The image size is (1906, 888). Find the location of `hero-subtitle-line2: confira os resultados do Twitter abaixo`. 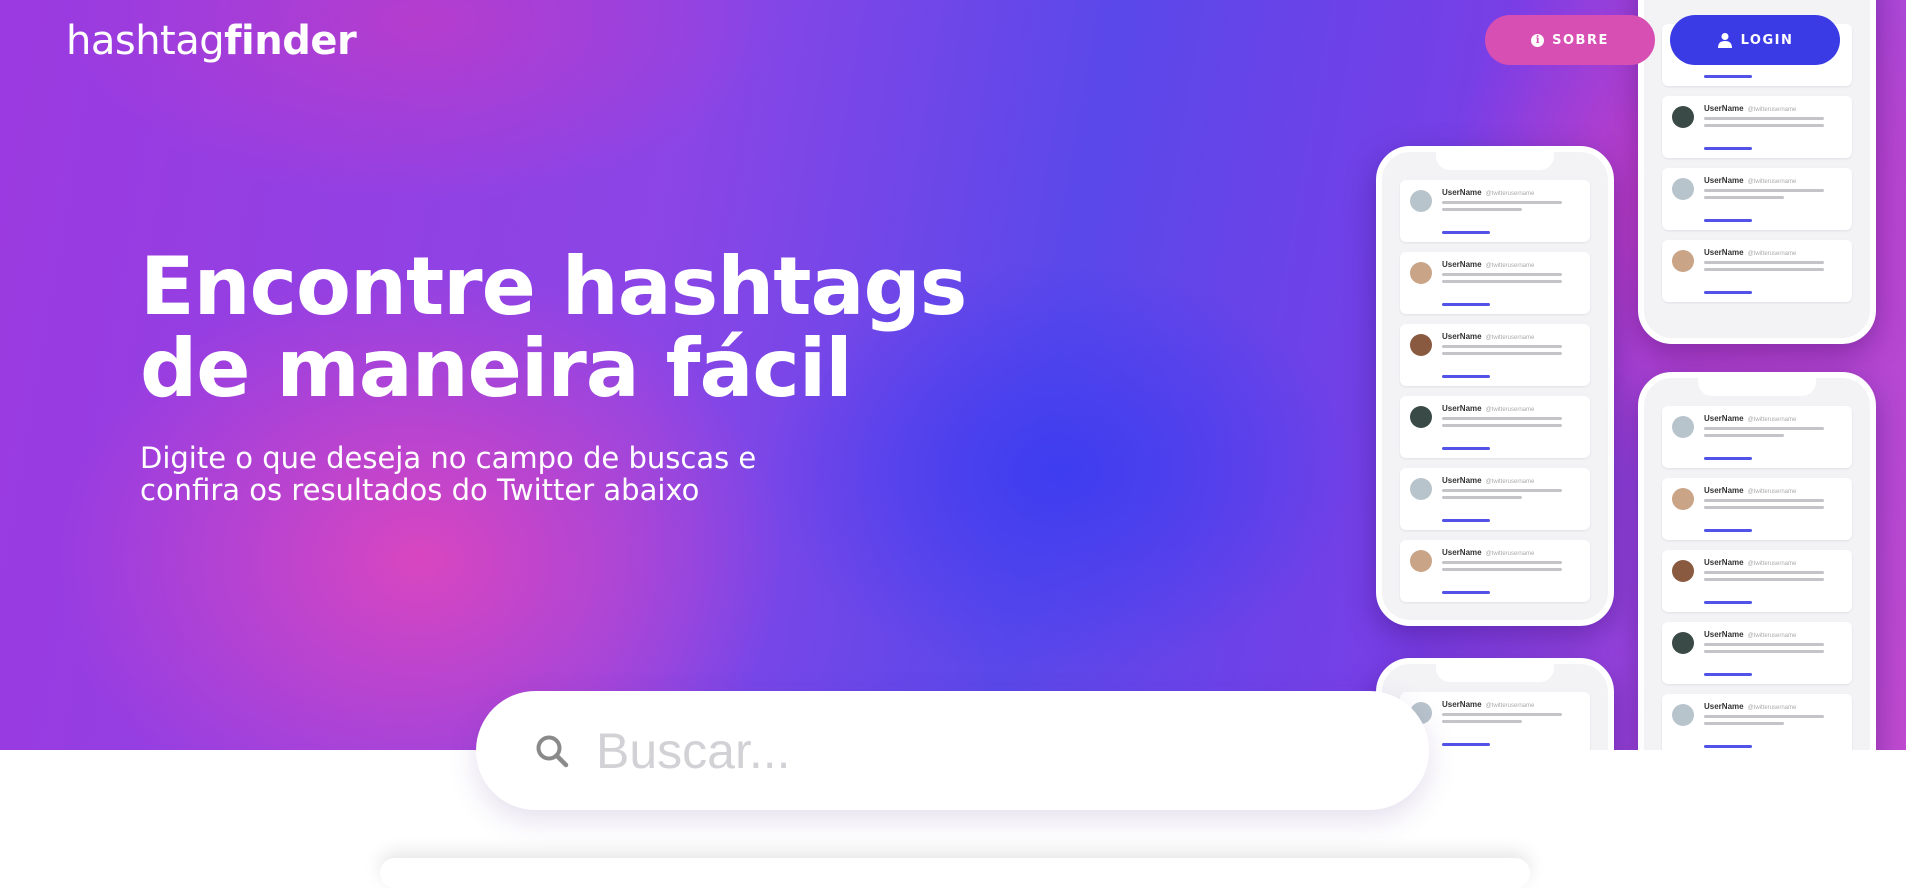

hero-subtitle-line2: confira os resultados do Twitter abaixo is located at coordinates (420, 490).